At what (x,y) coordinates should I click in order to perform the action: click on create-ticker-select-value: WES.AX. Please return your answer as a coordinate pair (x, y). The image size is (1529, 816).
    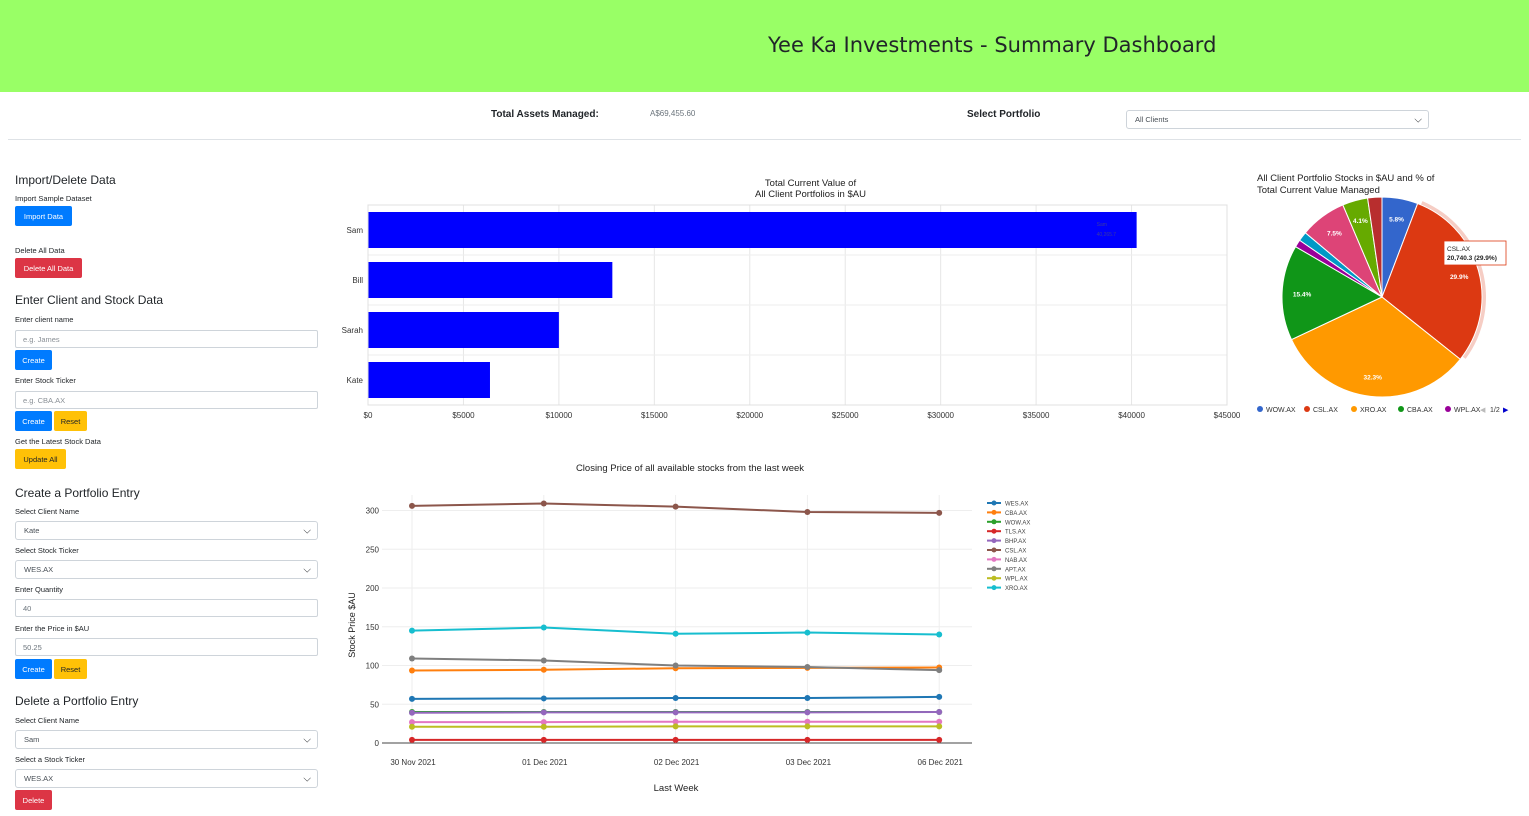
    Looking at the image, I should click on (39, 569).